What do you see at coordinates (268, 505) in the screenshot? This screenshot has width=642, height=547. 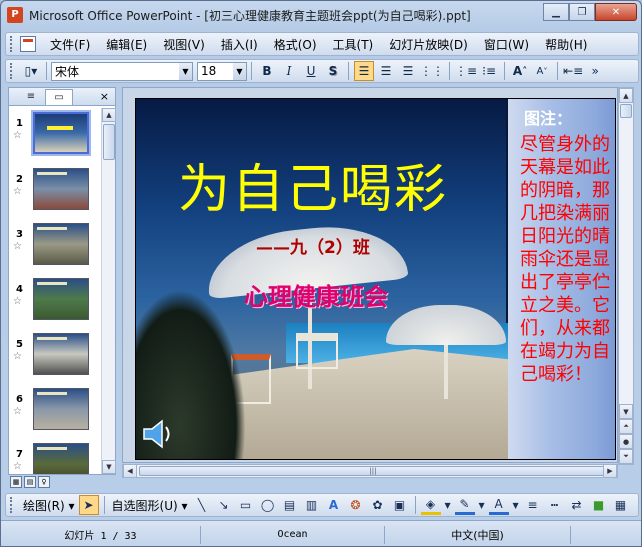 I see `oval-icon: ◯` at bounding box center [268, 505].